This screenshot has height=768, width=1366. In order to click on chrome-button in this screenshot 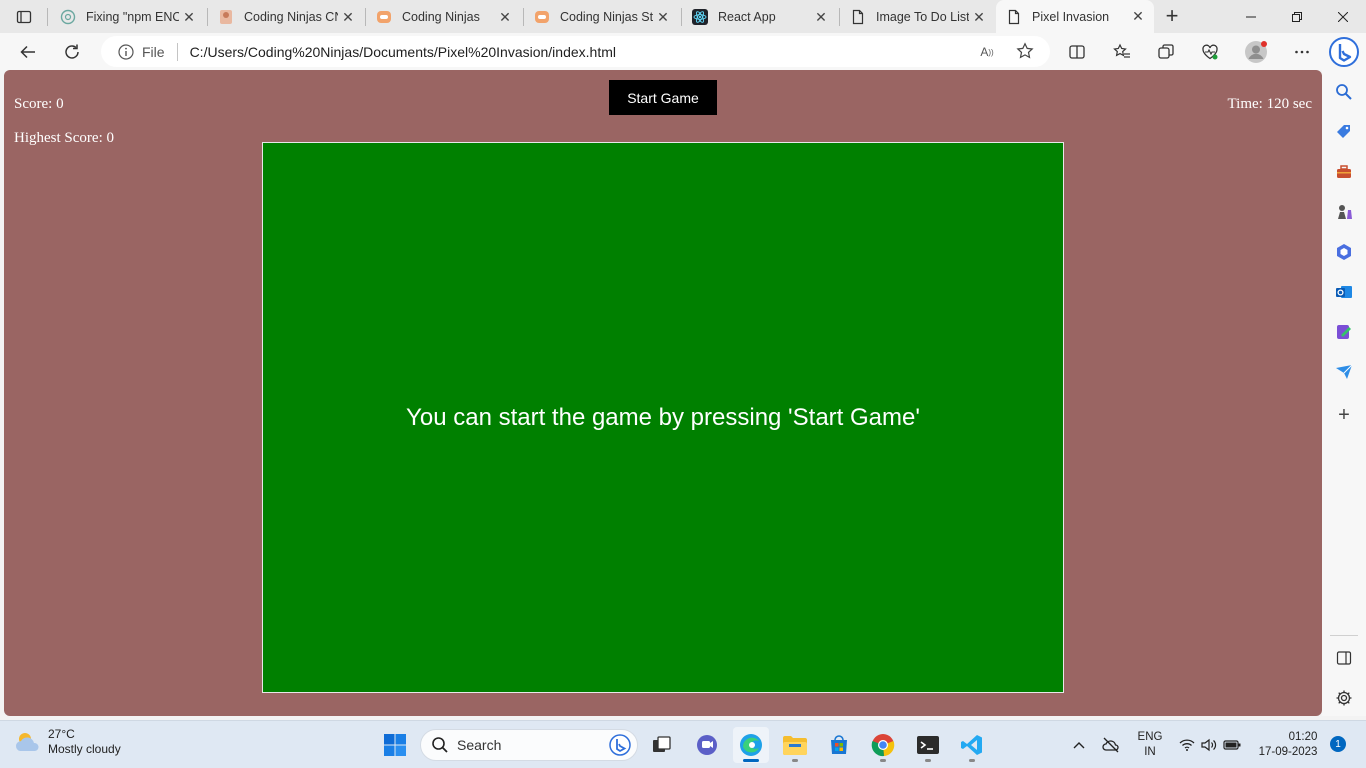, I will do `click(883, 745)`.